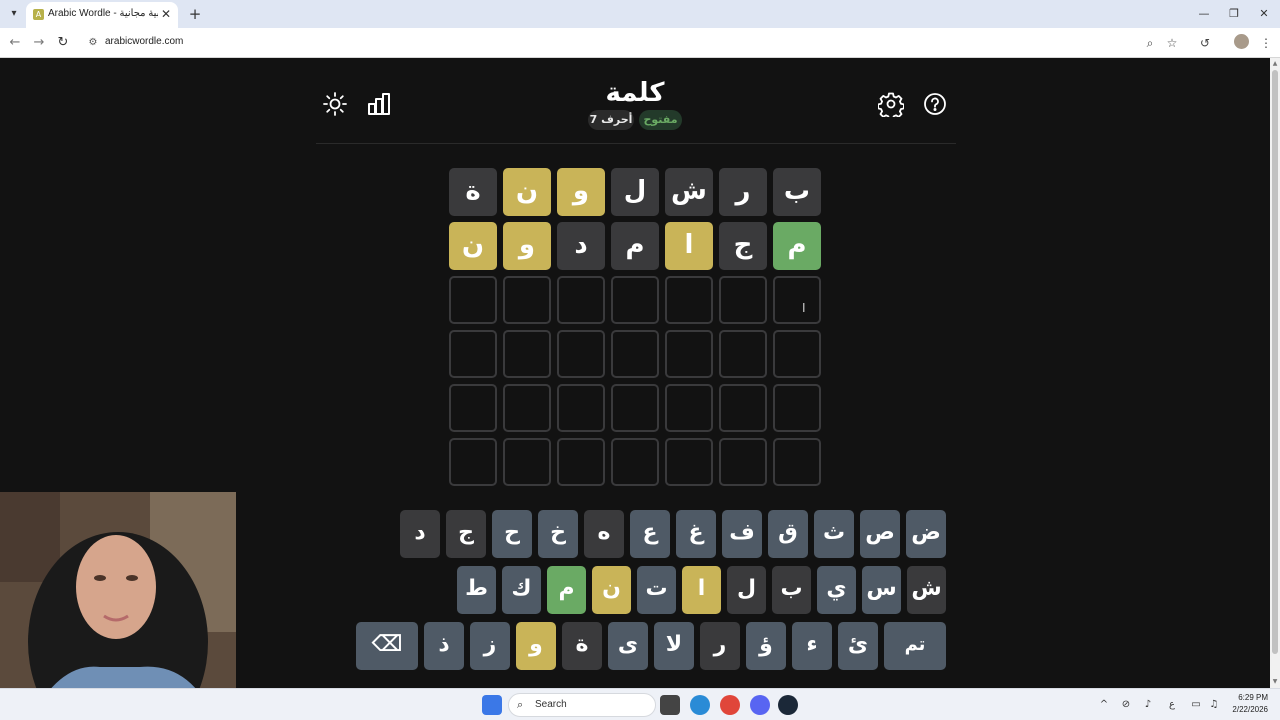 The width and height of the screenshot is (1280, 720). What do you see at coordinates (788, 534) in the screenshot?
I see `key-default: ق` at bounding box center [788, 534].